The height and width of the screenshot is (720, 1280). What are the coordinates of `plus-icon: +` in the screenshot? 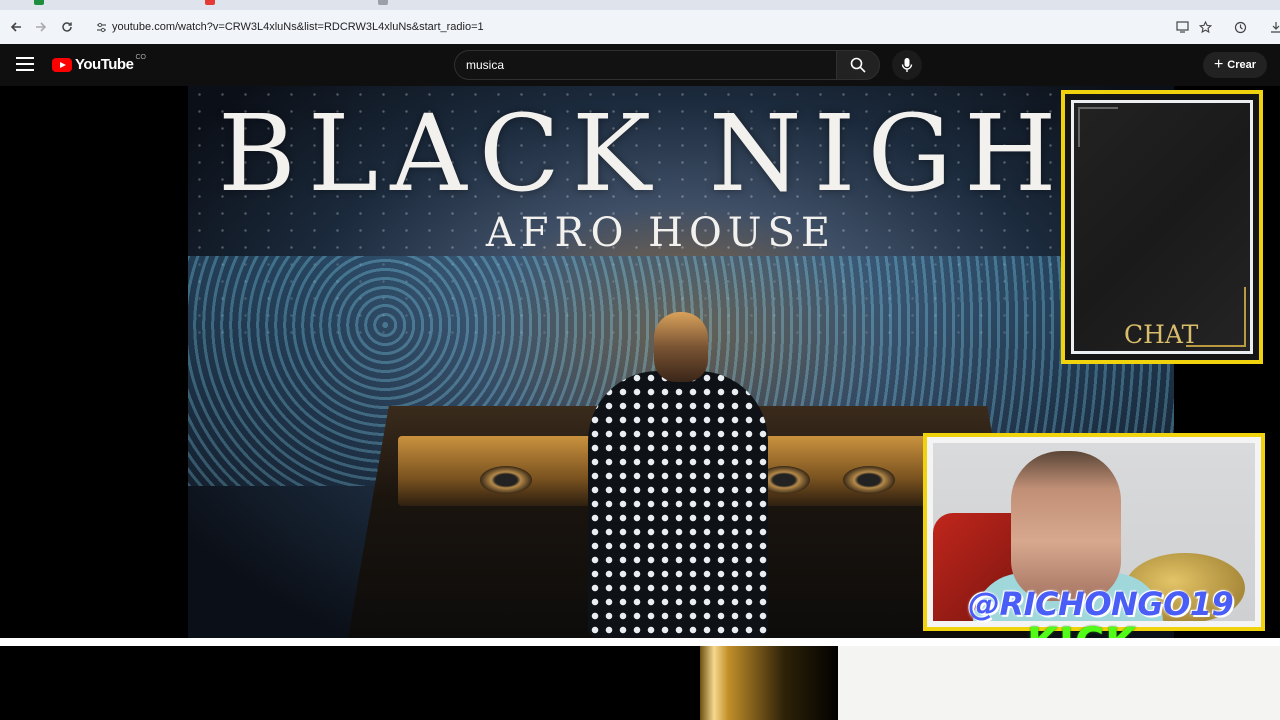 It's located at (1218, 64).